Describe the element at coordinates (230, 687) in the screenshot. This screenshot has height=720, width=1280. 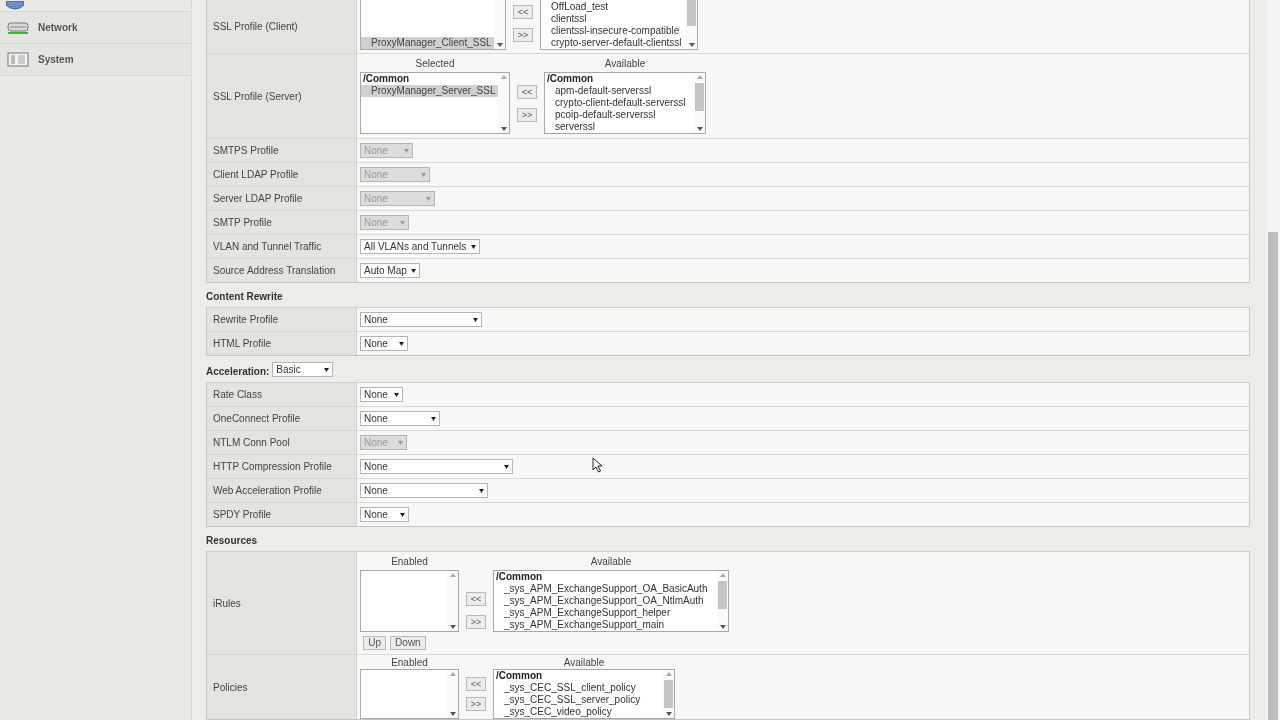
I see `field-label: Policies` at that location.